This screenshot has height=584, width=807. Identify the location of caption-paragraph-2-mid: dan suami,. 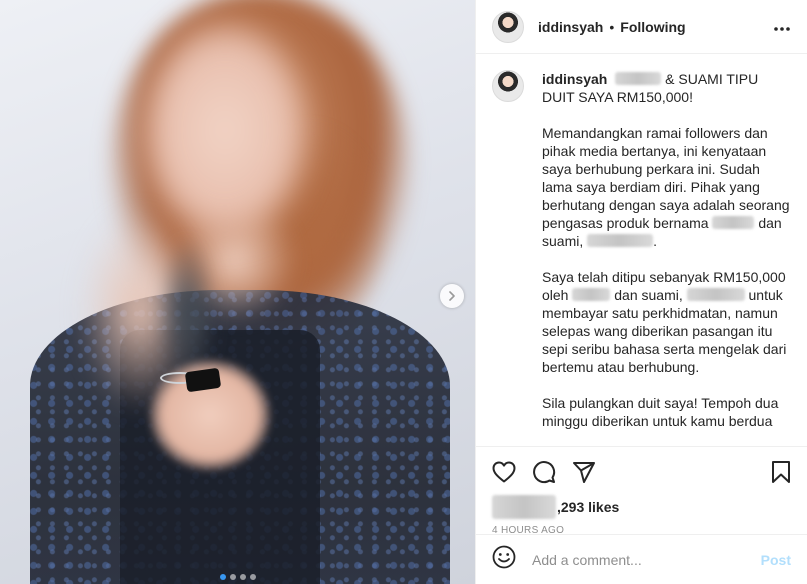
(648, 295).